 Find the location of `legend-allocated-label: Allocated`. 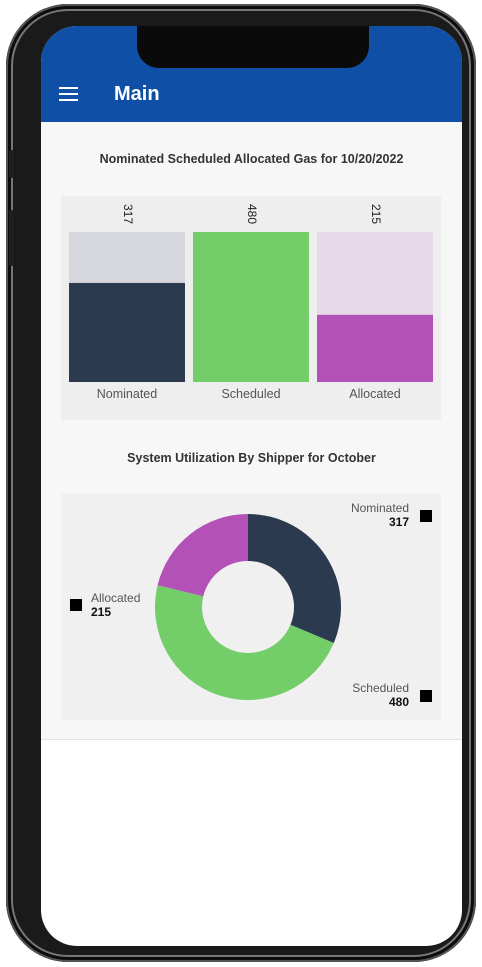

legend-allocated-label: Allocated is located at coordinates (116, 598).